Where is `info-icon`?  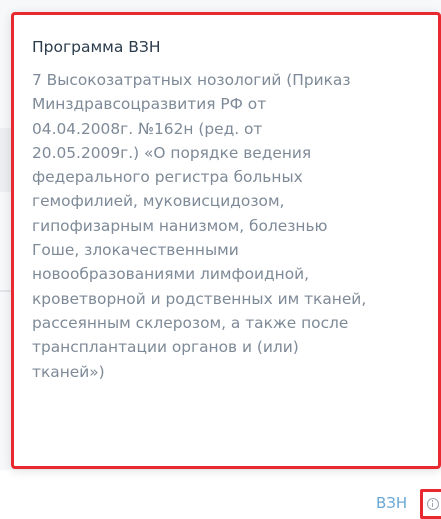 info-icon is located at coordinates (433, 504).